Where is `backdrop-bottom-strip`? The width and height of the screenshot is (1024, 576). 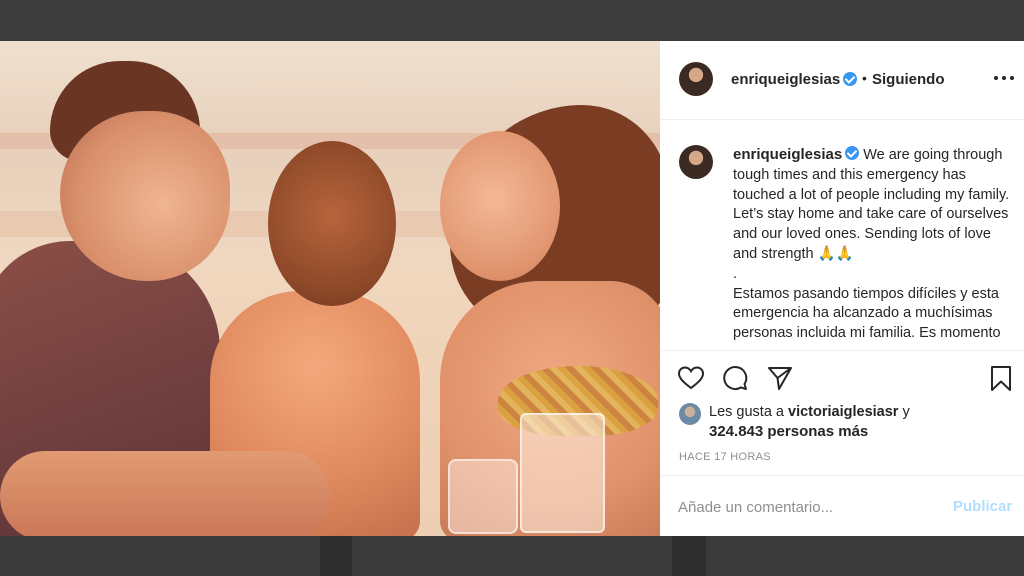 backdrop-bottom-strip is located at coordinates (512, 556).